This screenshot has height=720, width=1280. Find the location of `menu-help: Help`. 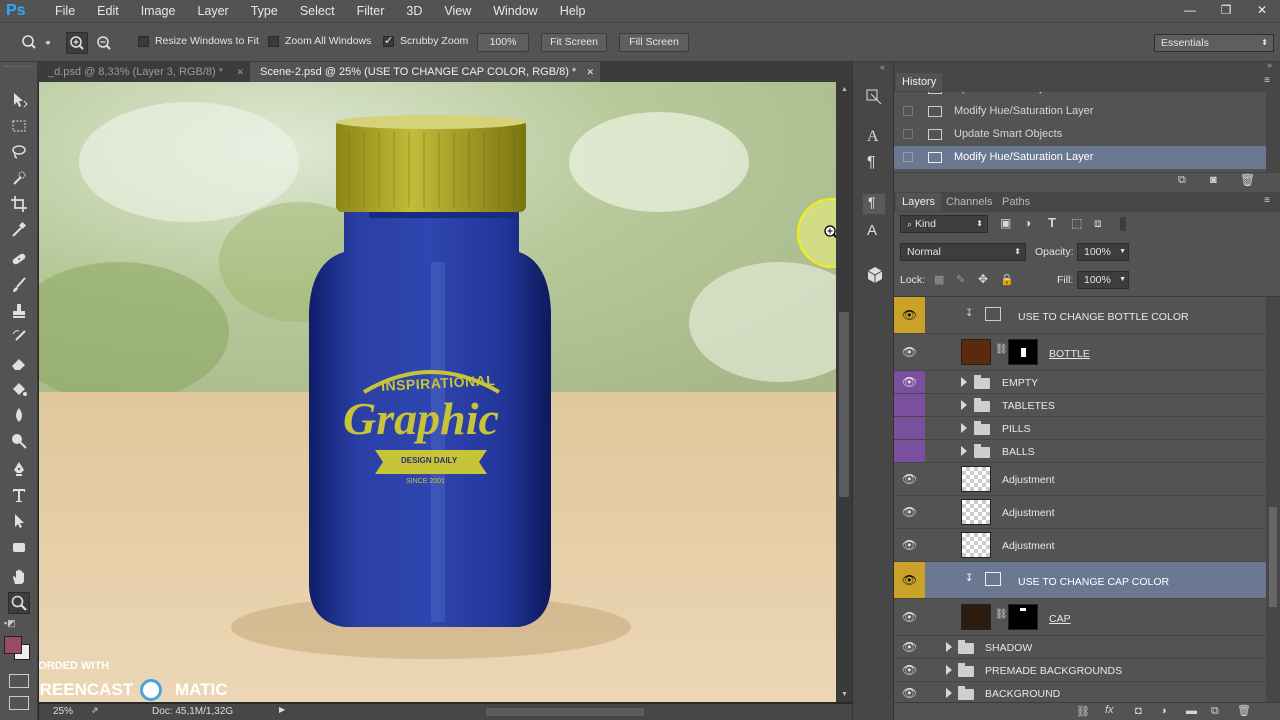

menu-help: Help is located at coordinates (573, 11).